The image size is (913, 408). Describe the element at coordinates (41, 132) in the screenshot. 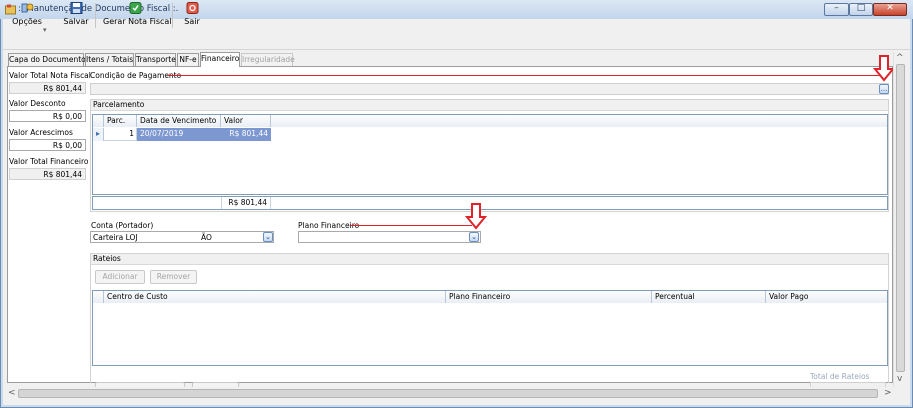

I see `acrescimos-label: Valor Acrescimos` at that location.